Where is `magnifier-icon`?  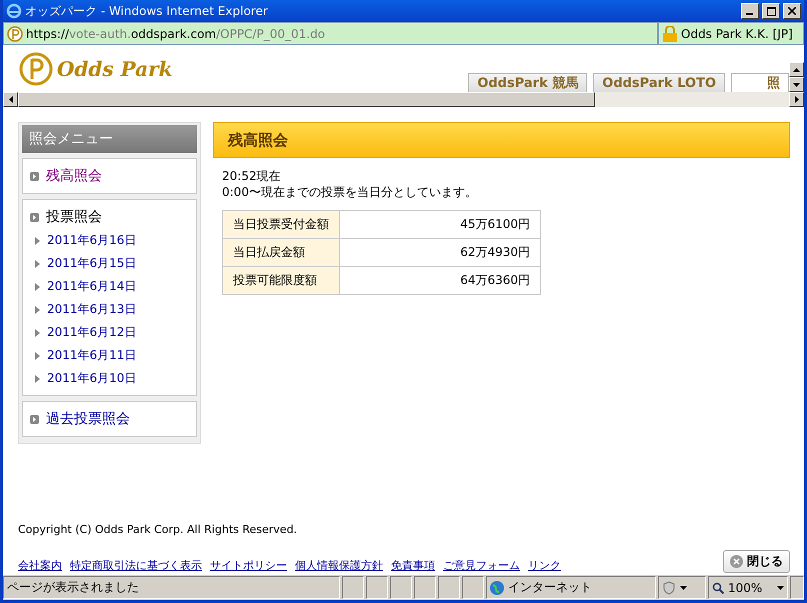
magnifier-icon is located at coordinates (718, 588).